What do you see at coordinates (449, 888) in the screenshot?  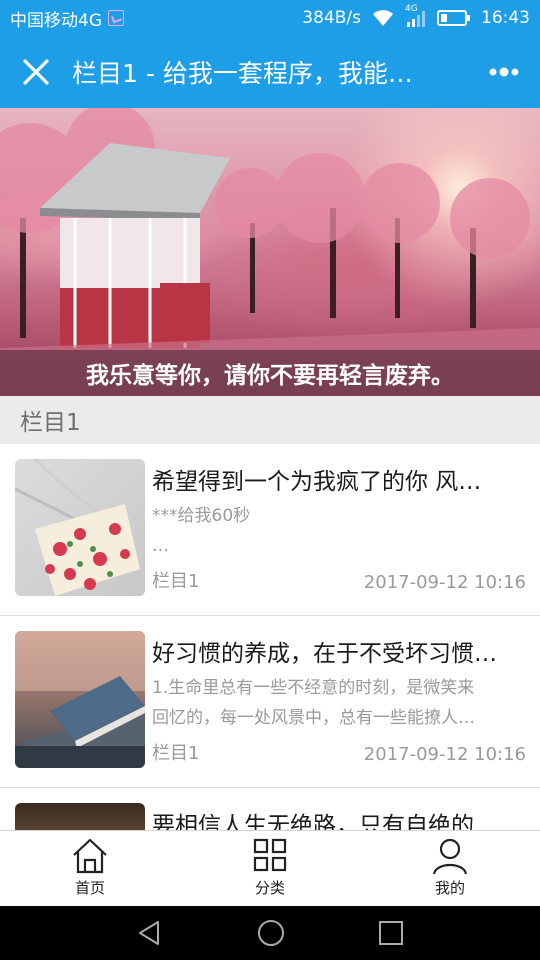 I see `tab-label: 我的` at bounding box center [449, 888].